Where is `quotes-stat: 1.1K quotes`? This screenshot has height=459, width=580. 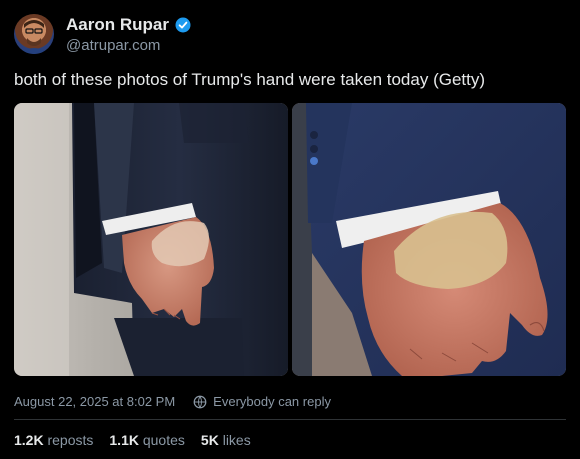
quotes-stat: 1.1K quotes is located at coordinates (147, 440).